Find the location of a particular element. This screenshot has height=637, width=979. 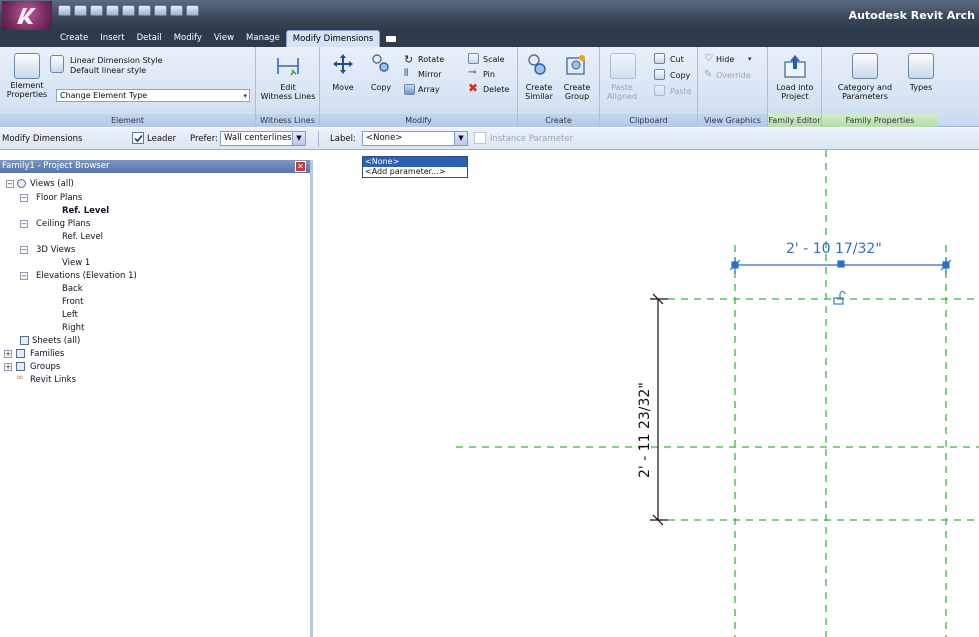

create-group-label-1: Create is located at coordinates (577, 87).